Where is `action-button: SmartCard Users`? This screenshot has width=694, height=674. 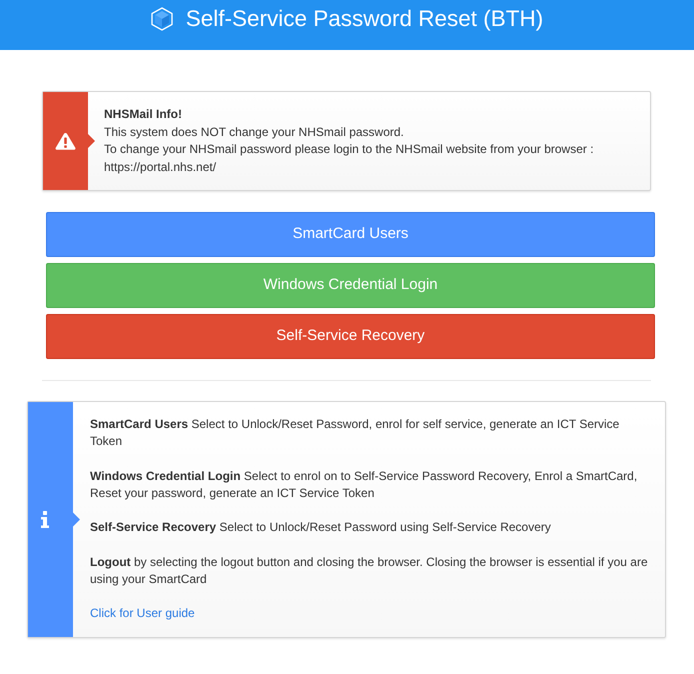 action-button: SmartCard Users is located at coordinates (350, 234).